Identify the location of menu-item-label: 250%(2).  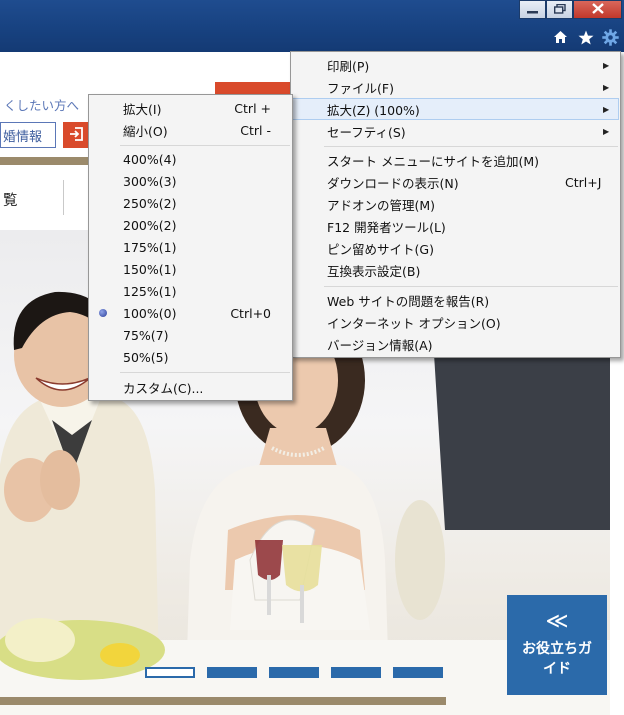
(150, 203).